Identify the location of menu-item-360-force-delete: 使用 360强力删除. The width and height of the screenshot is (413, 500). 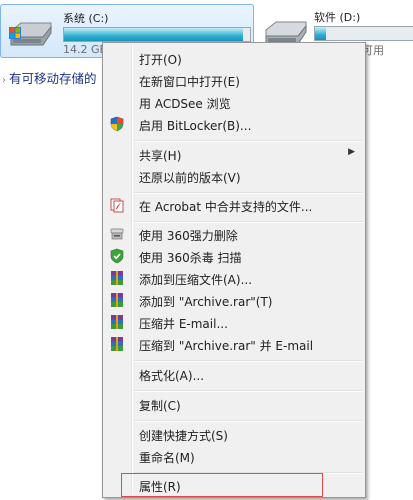
(234, 234).